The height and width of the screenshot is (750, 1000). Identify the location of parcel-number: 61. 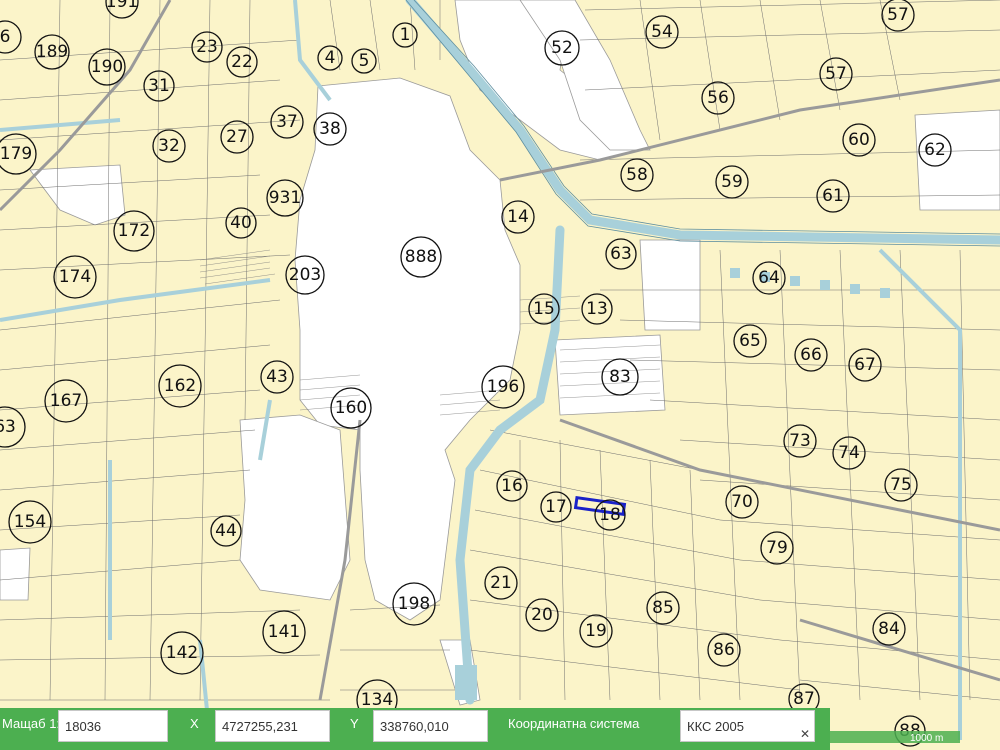
(833, 196).